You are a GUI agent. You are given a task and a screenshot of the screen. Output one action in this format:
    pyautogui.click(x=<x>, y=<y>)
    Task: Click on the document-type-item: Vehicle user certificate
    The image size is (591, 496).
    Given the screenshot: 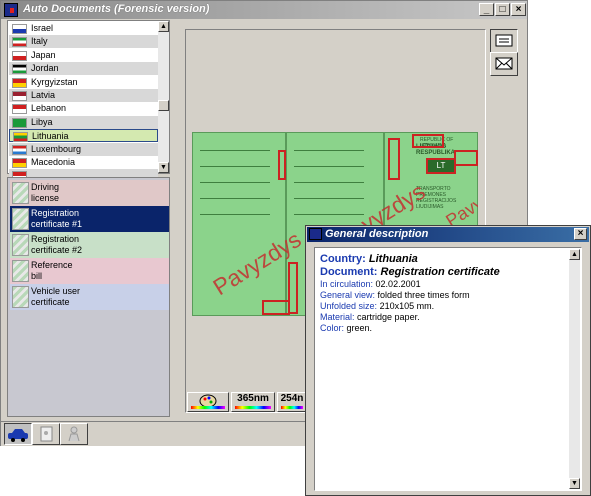 What is the action you would take?
    pyautogui.click(x=89, y=297)
    